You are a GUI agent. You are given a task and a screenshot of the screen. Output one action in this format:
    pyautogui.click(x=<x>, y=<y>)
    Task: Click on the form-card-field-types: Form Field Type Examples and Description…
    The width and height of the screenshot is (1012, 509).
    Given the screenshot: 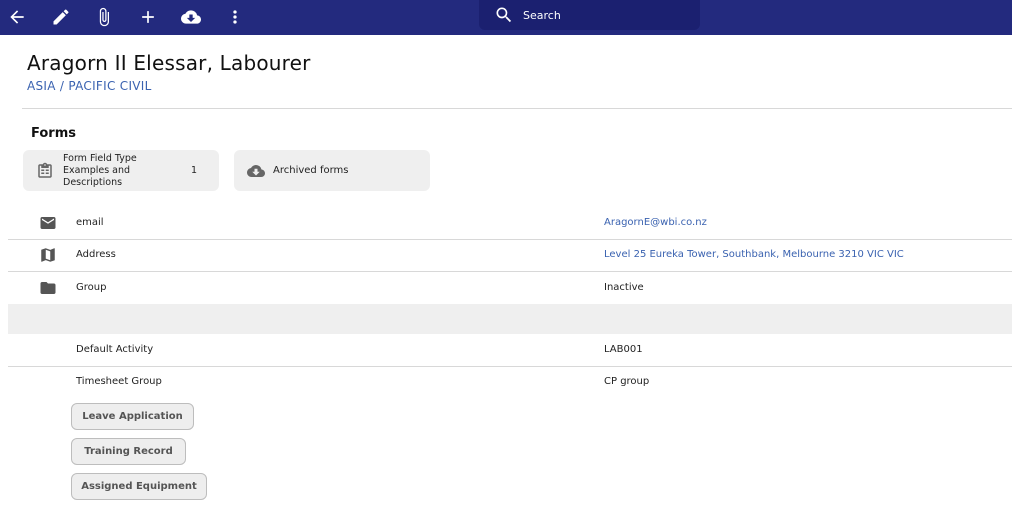 What is the action you would take?
    pyautogui.click(x=121, y=170)
    